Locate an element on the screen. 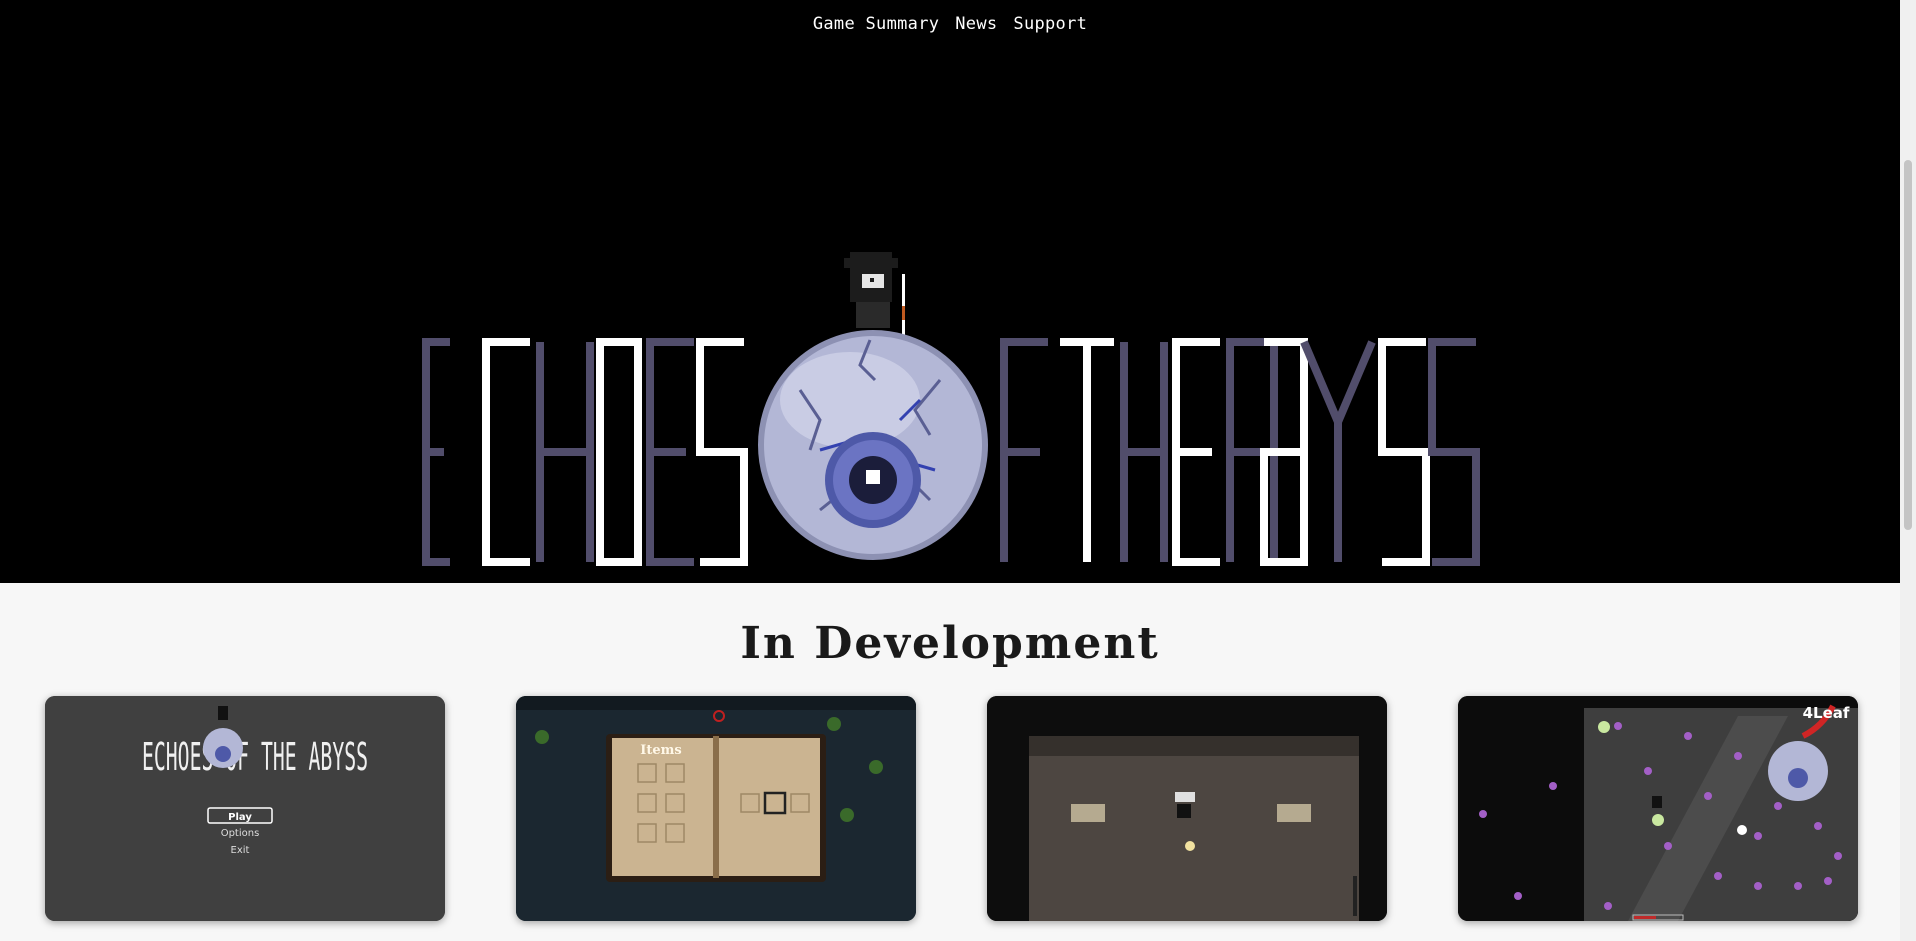 The image size is (1916, 941). card-logo-text: ECHOES OF THE ABYSS is located at coordinates (255, 757).